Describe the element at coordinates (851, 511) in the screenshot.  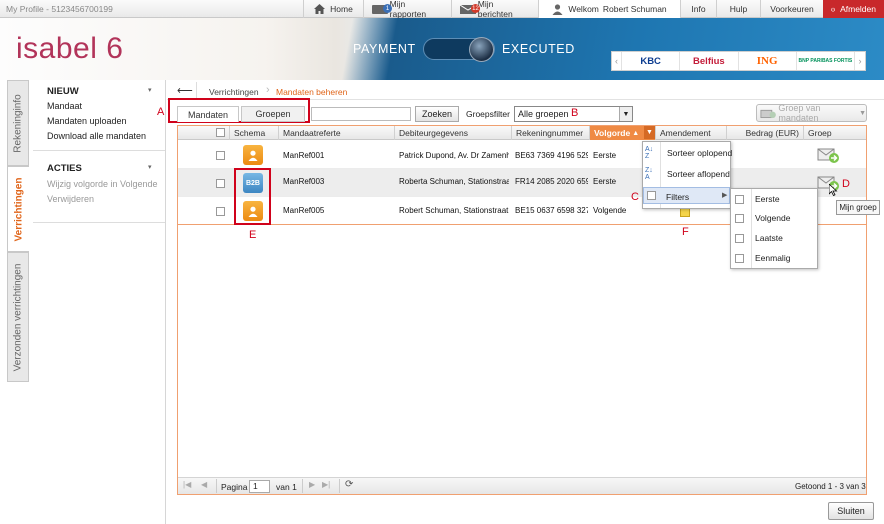
I see `close-button: Sluiten` at that location.